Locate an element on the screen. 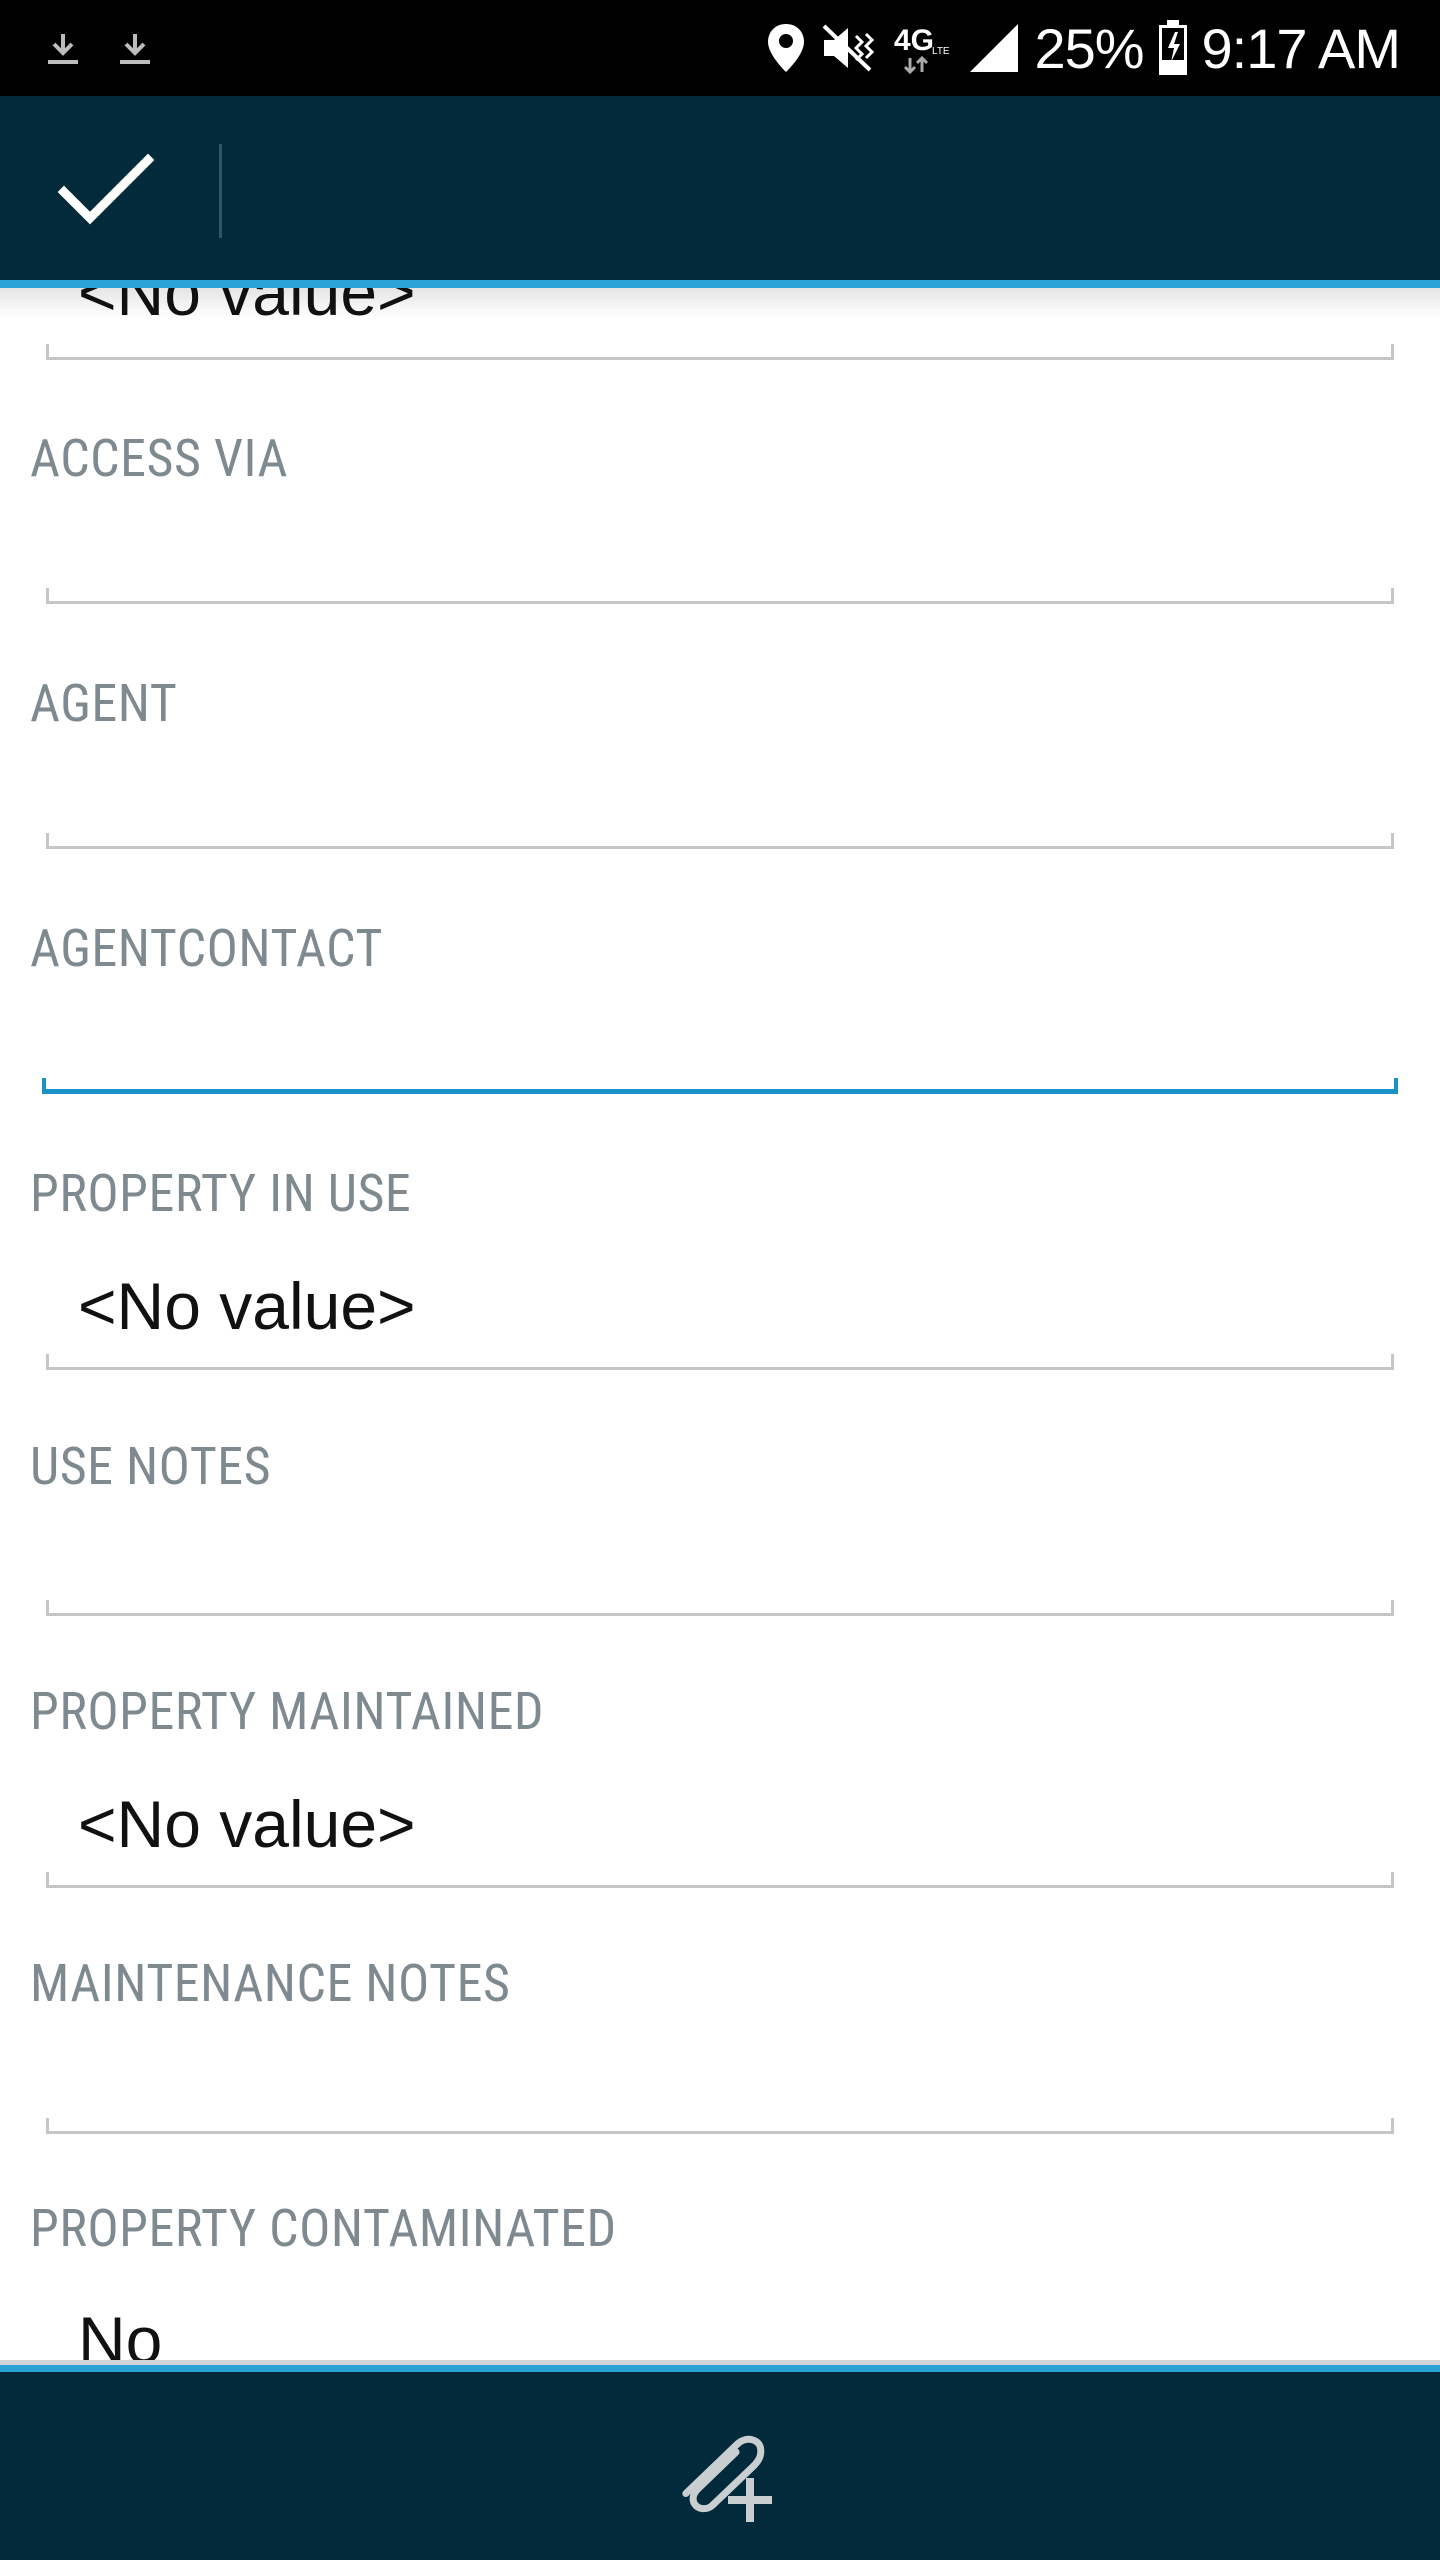 The image size is (1440, 2560). field-underline-active is located at coordinates (720, 1086).